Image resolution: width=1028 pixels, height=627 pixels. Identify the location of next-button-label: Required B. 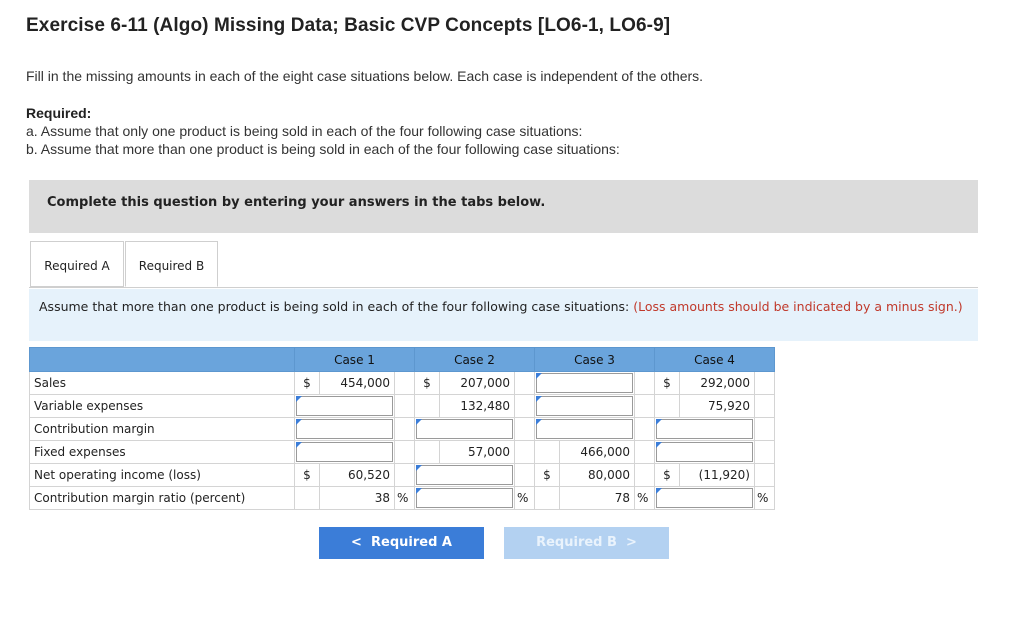
(576, 542).